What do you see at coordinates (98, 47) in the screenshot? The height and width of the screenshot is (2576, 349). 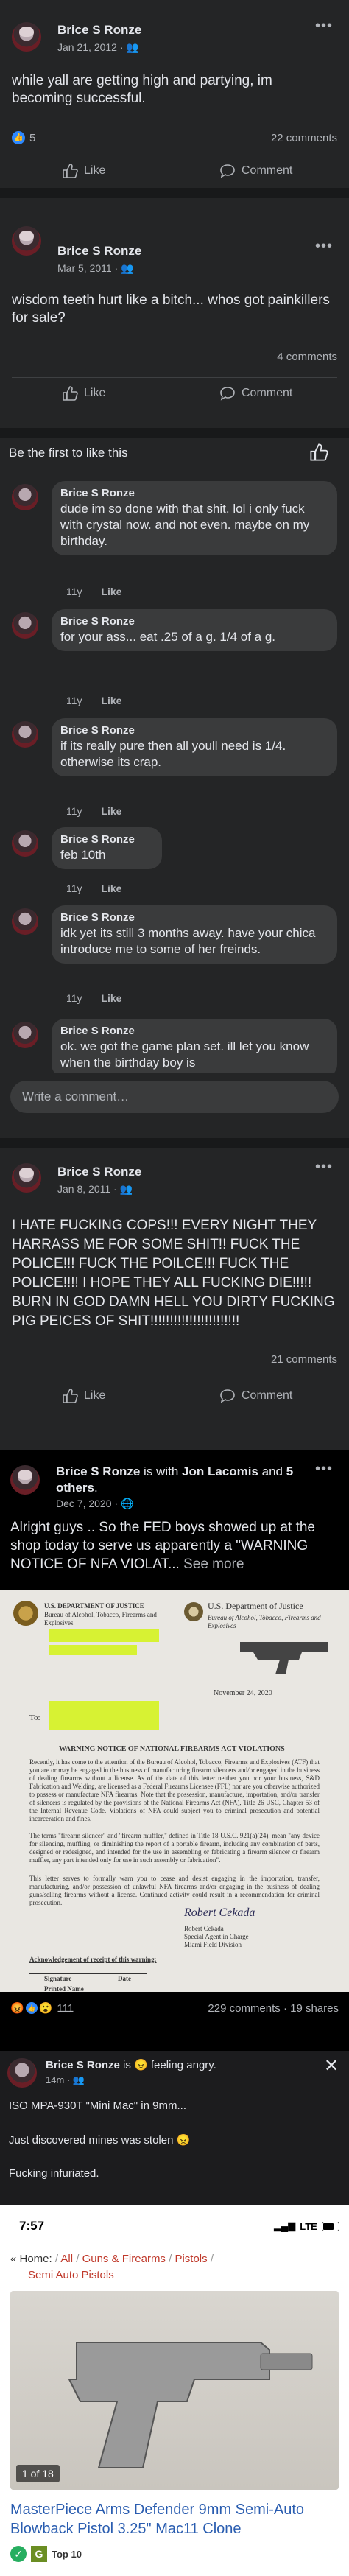 I see `post-date: Jan 21, 2012 · 👥` at bounding box center [98, 47].